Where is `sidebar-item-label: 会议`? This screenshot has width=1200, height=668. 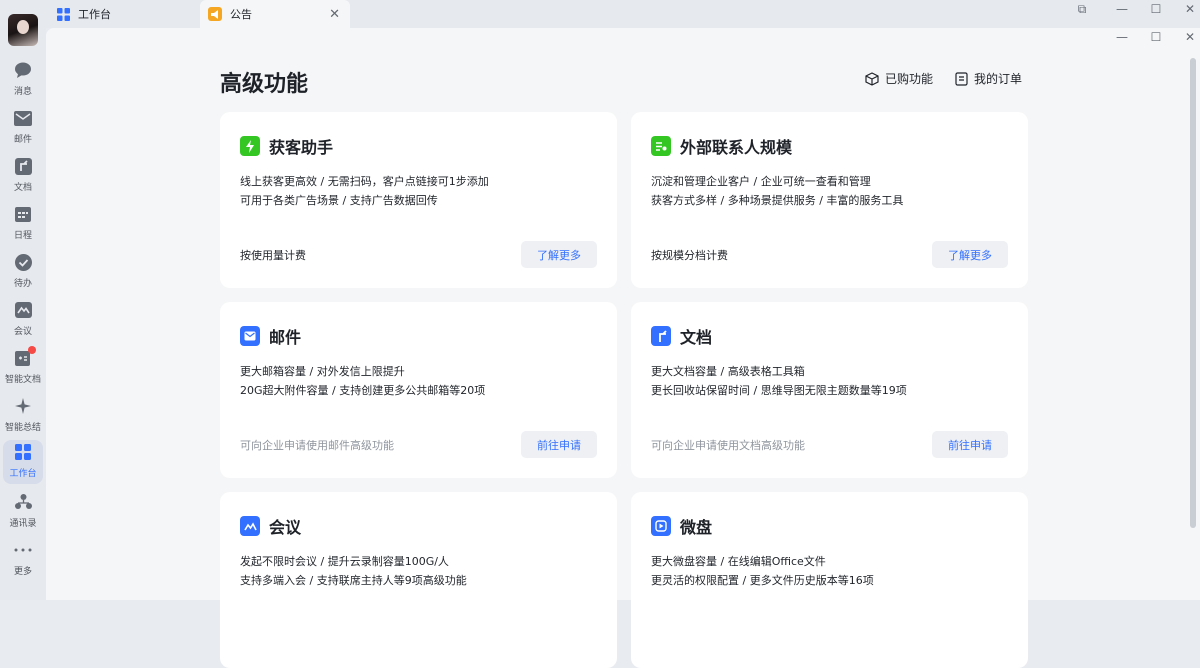
sidebar-item-label: 会议 is located at coordinates (22, 332).